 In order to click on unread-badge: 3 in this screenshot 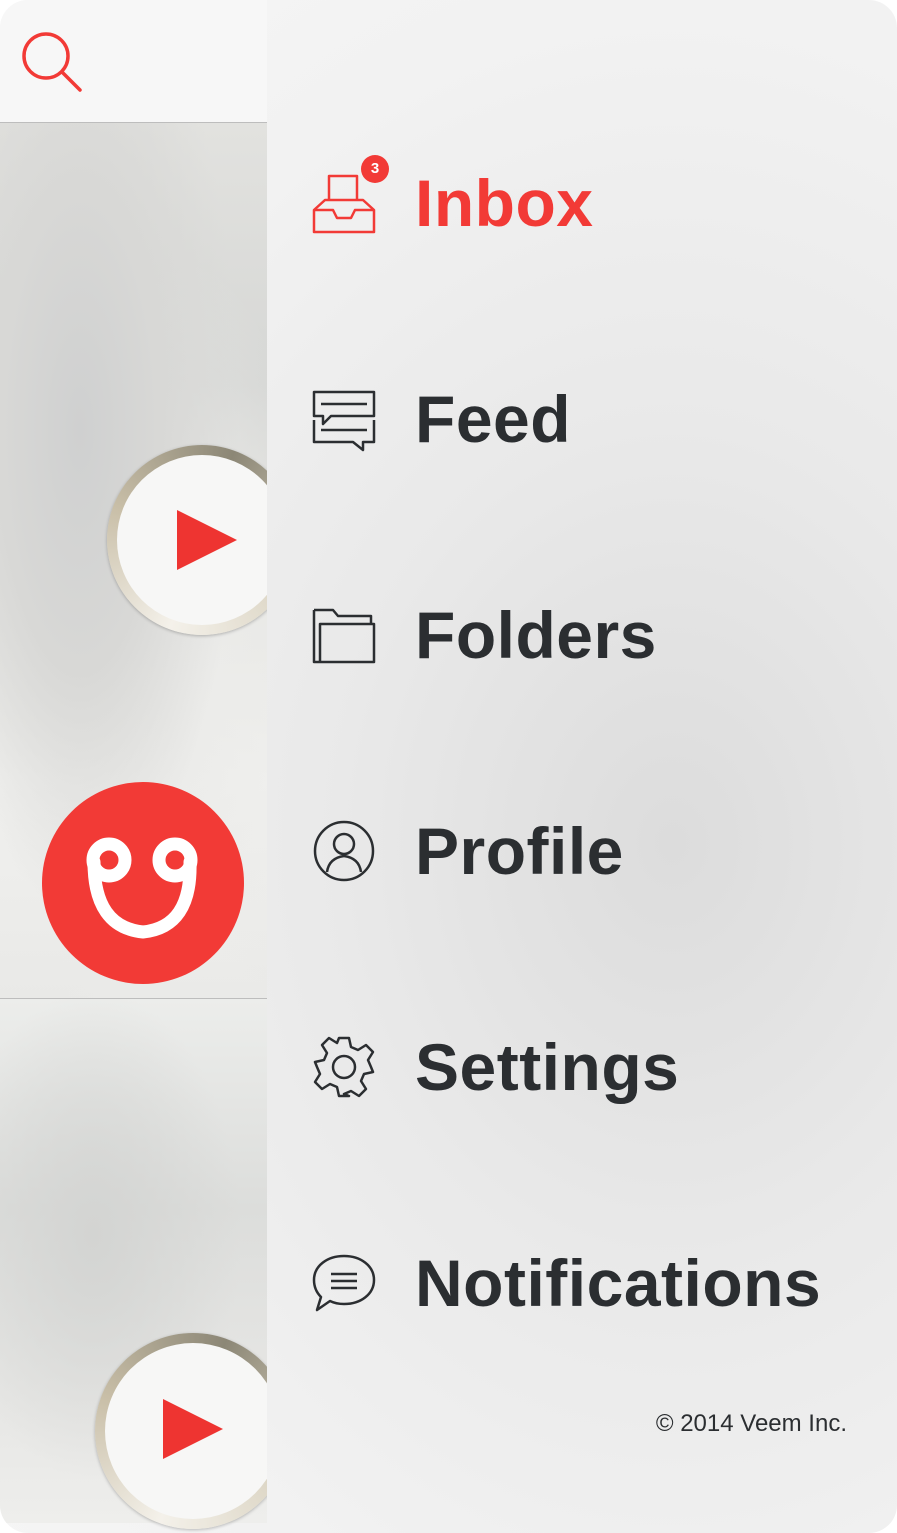, I will do `click(375, 169)`.